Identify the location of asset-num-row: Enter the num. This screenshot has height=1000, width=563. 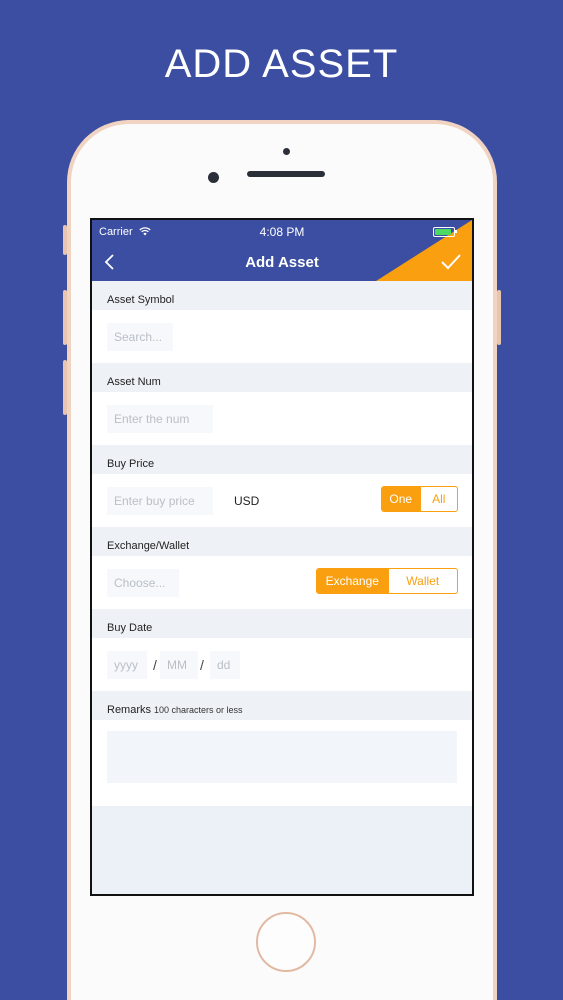
(282, 418).